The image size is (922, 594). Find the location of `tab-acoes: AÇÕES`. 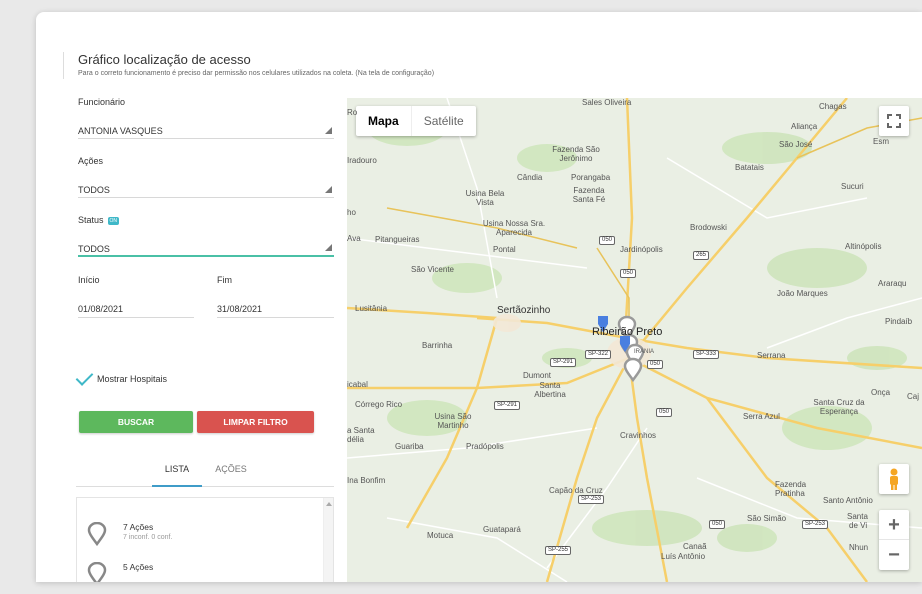

tab-acoes: AÇÕES is located at coordinates (231, 473).